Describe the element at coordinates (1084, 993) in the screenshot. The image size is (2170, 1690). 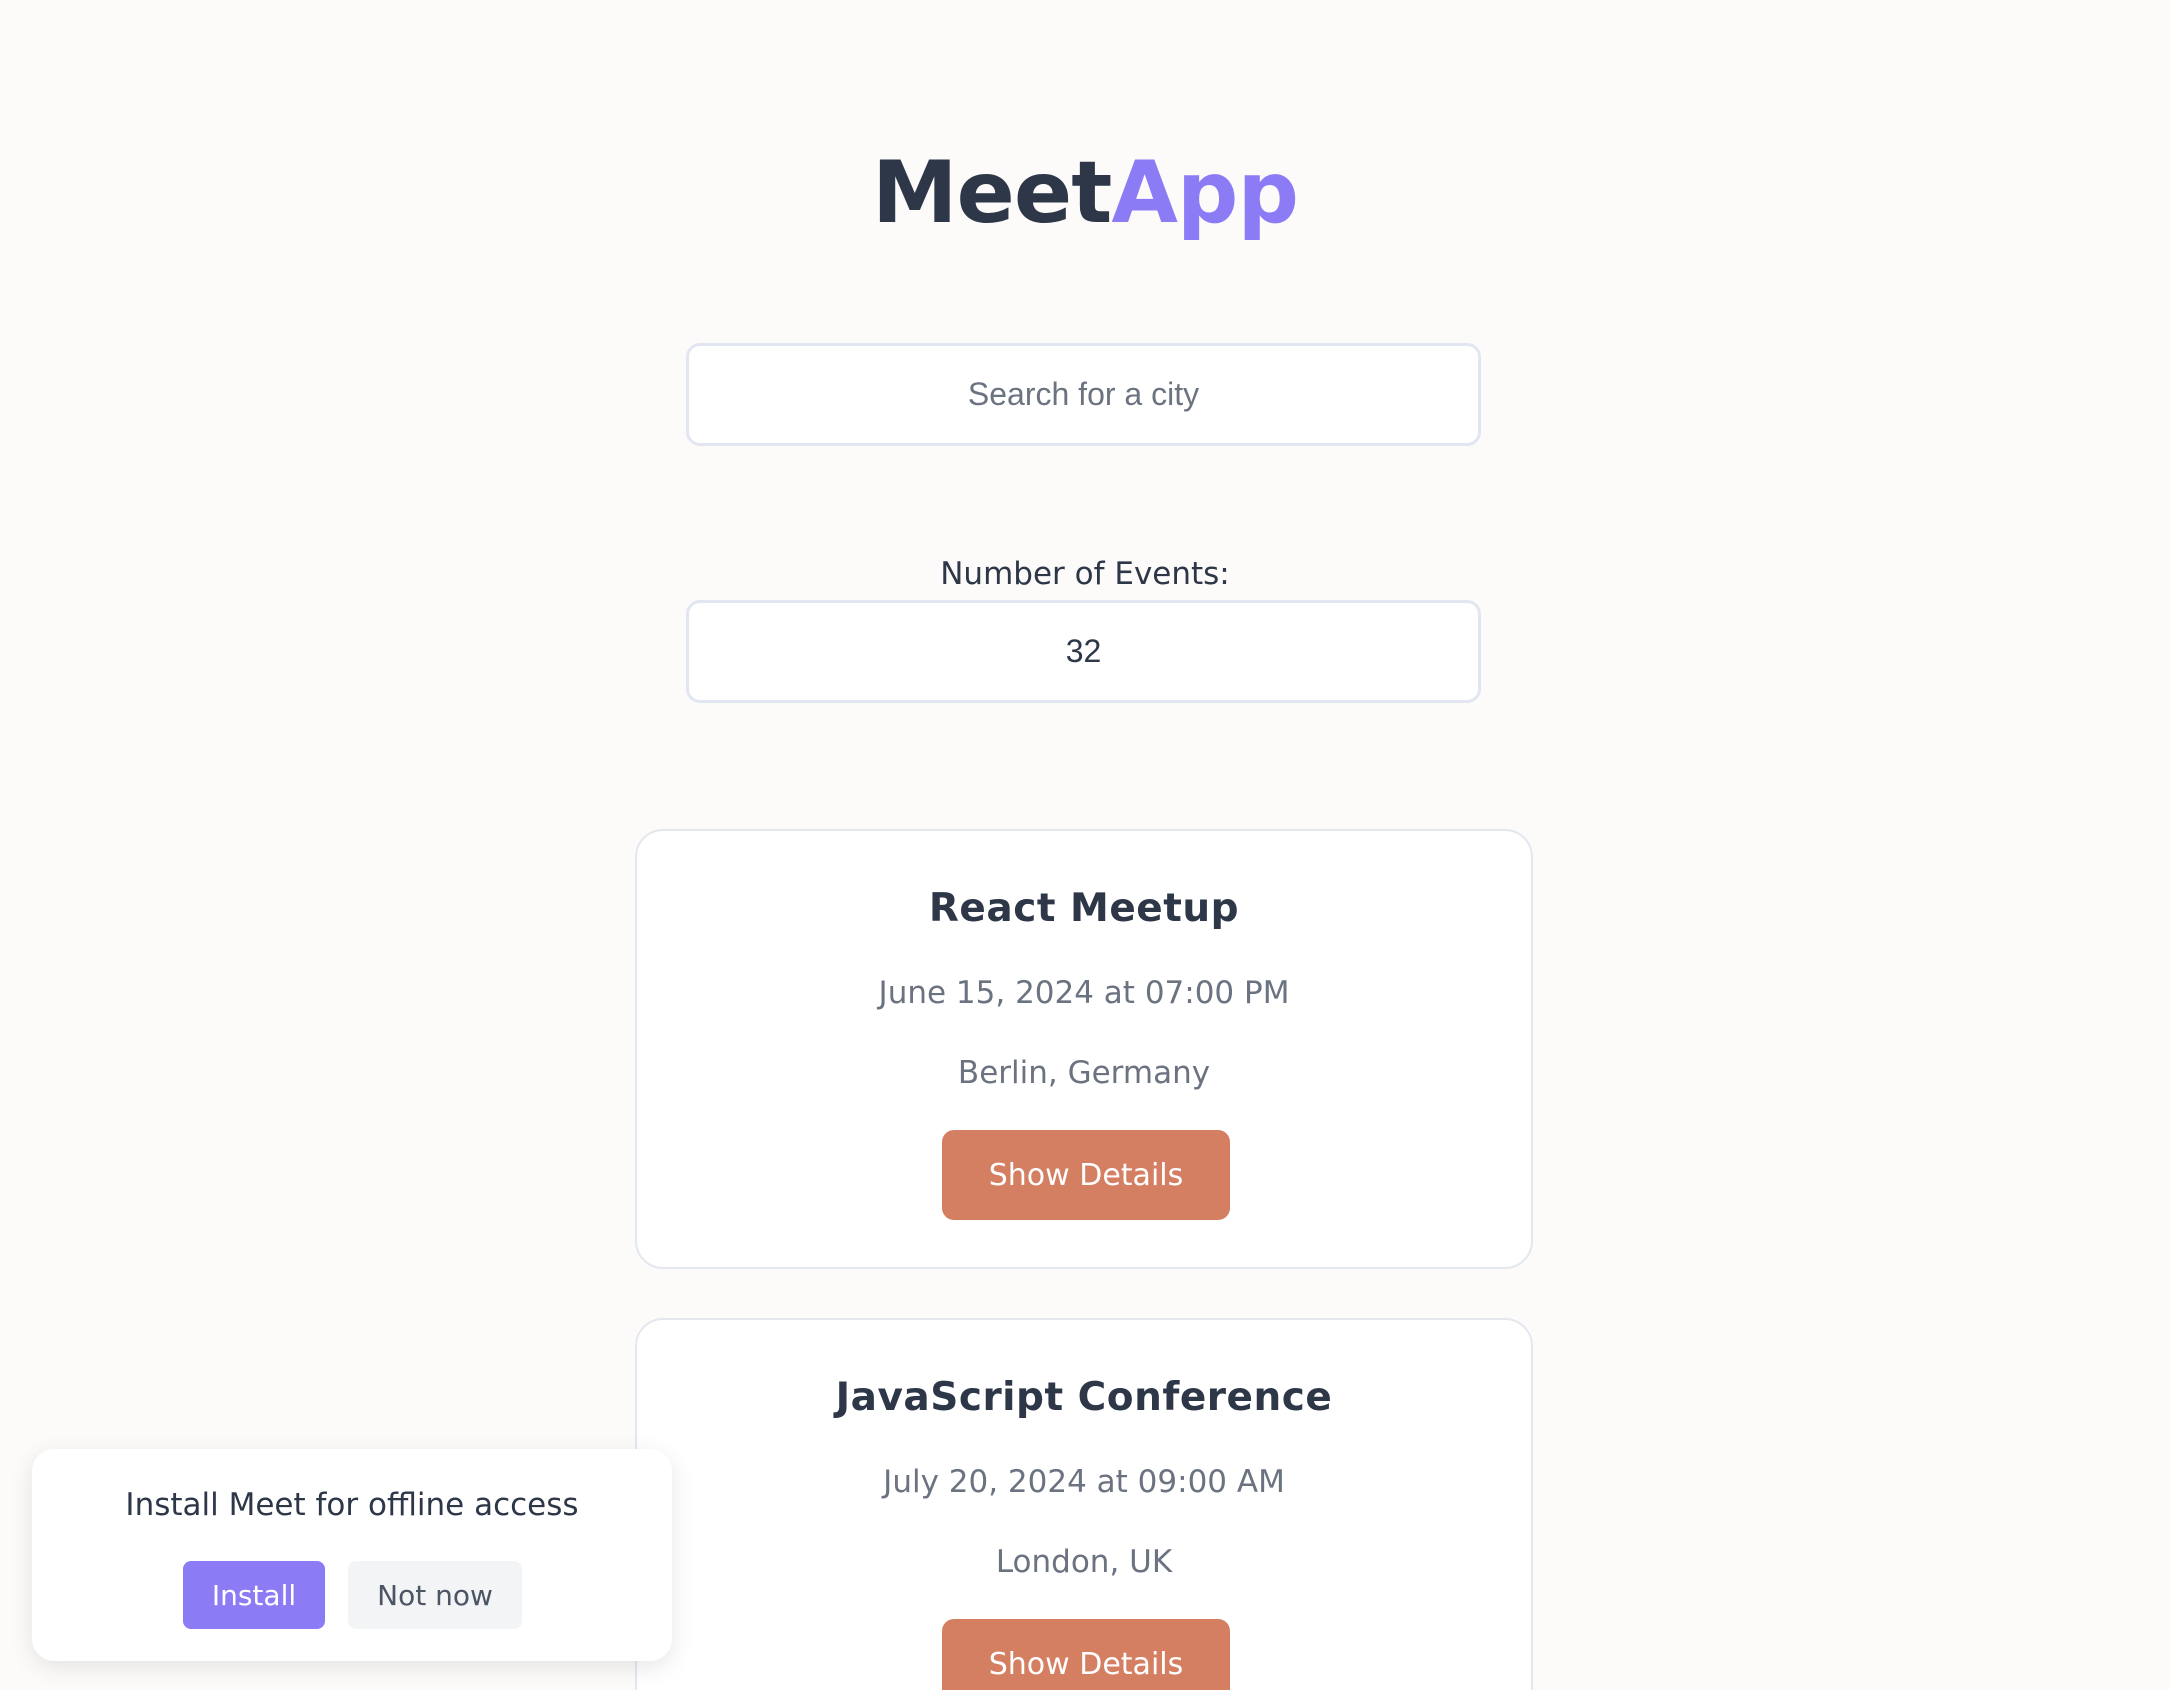
I see `event-date: June 15, 2024 at 07:00 PM` at that location.